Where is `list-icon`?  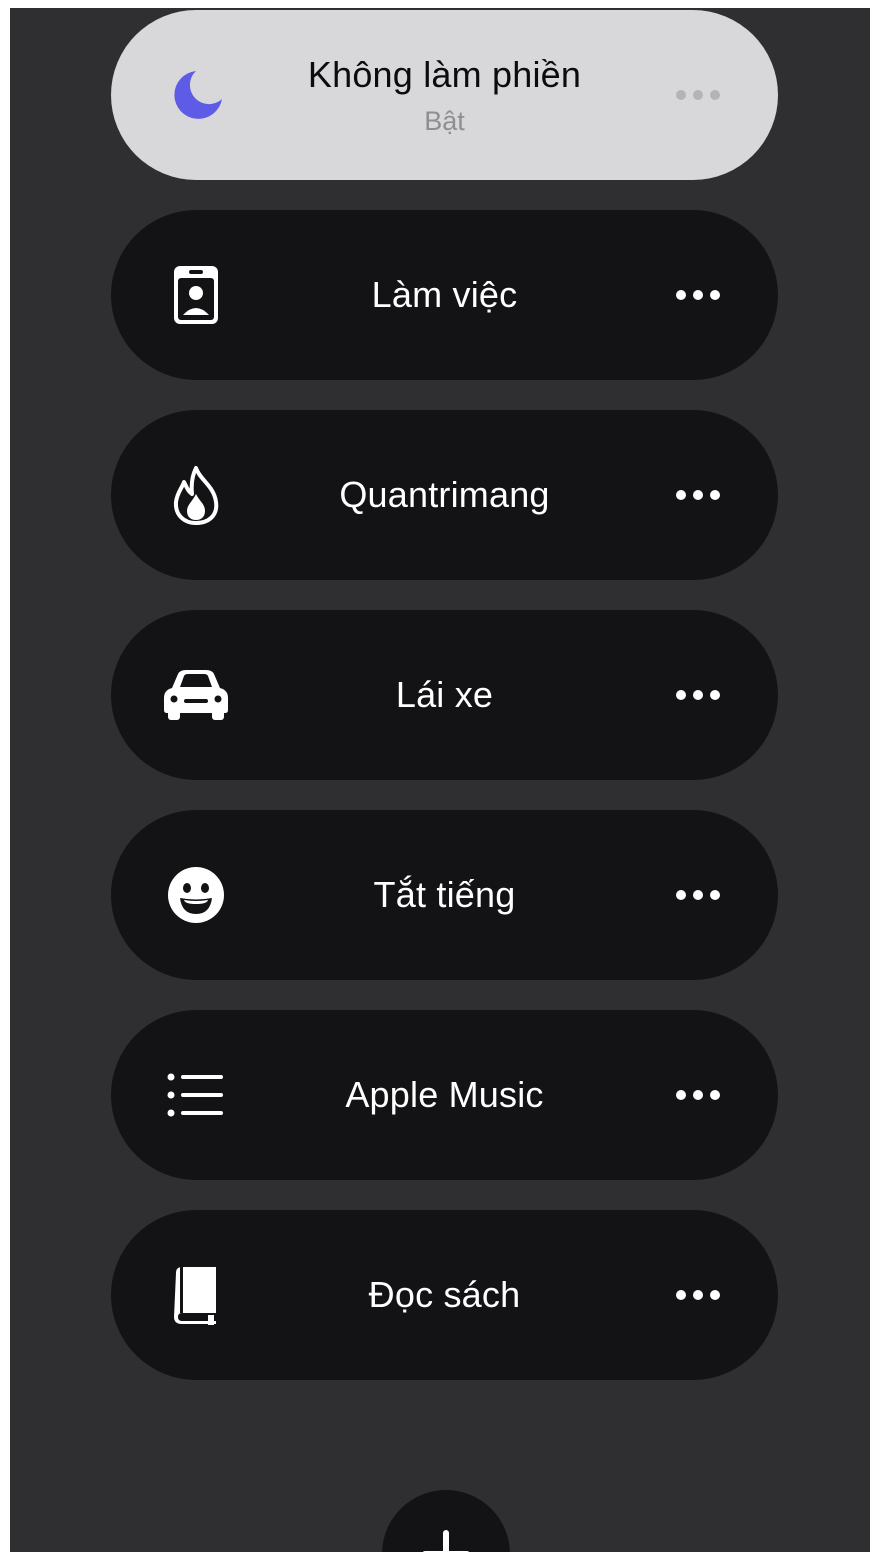
list-icon is located at coordinates (196, 1095).